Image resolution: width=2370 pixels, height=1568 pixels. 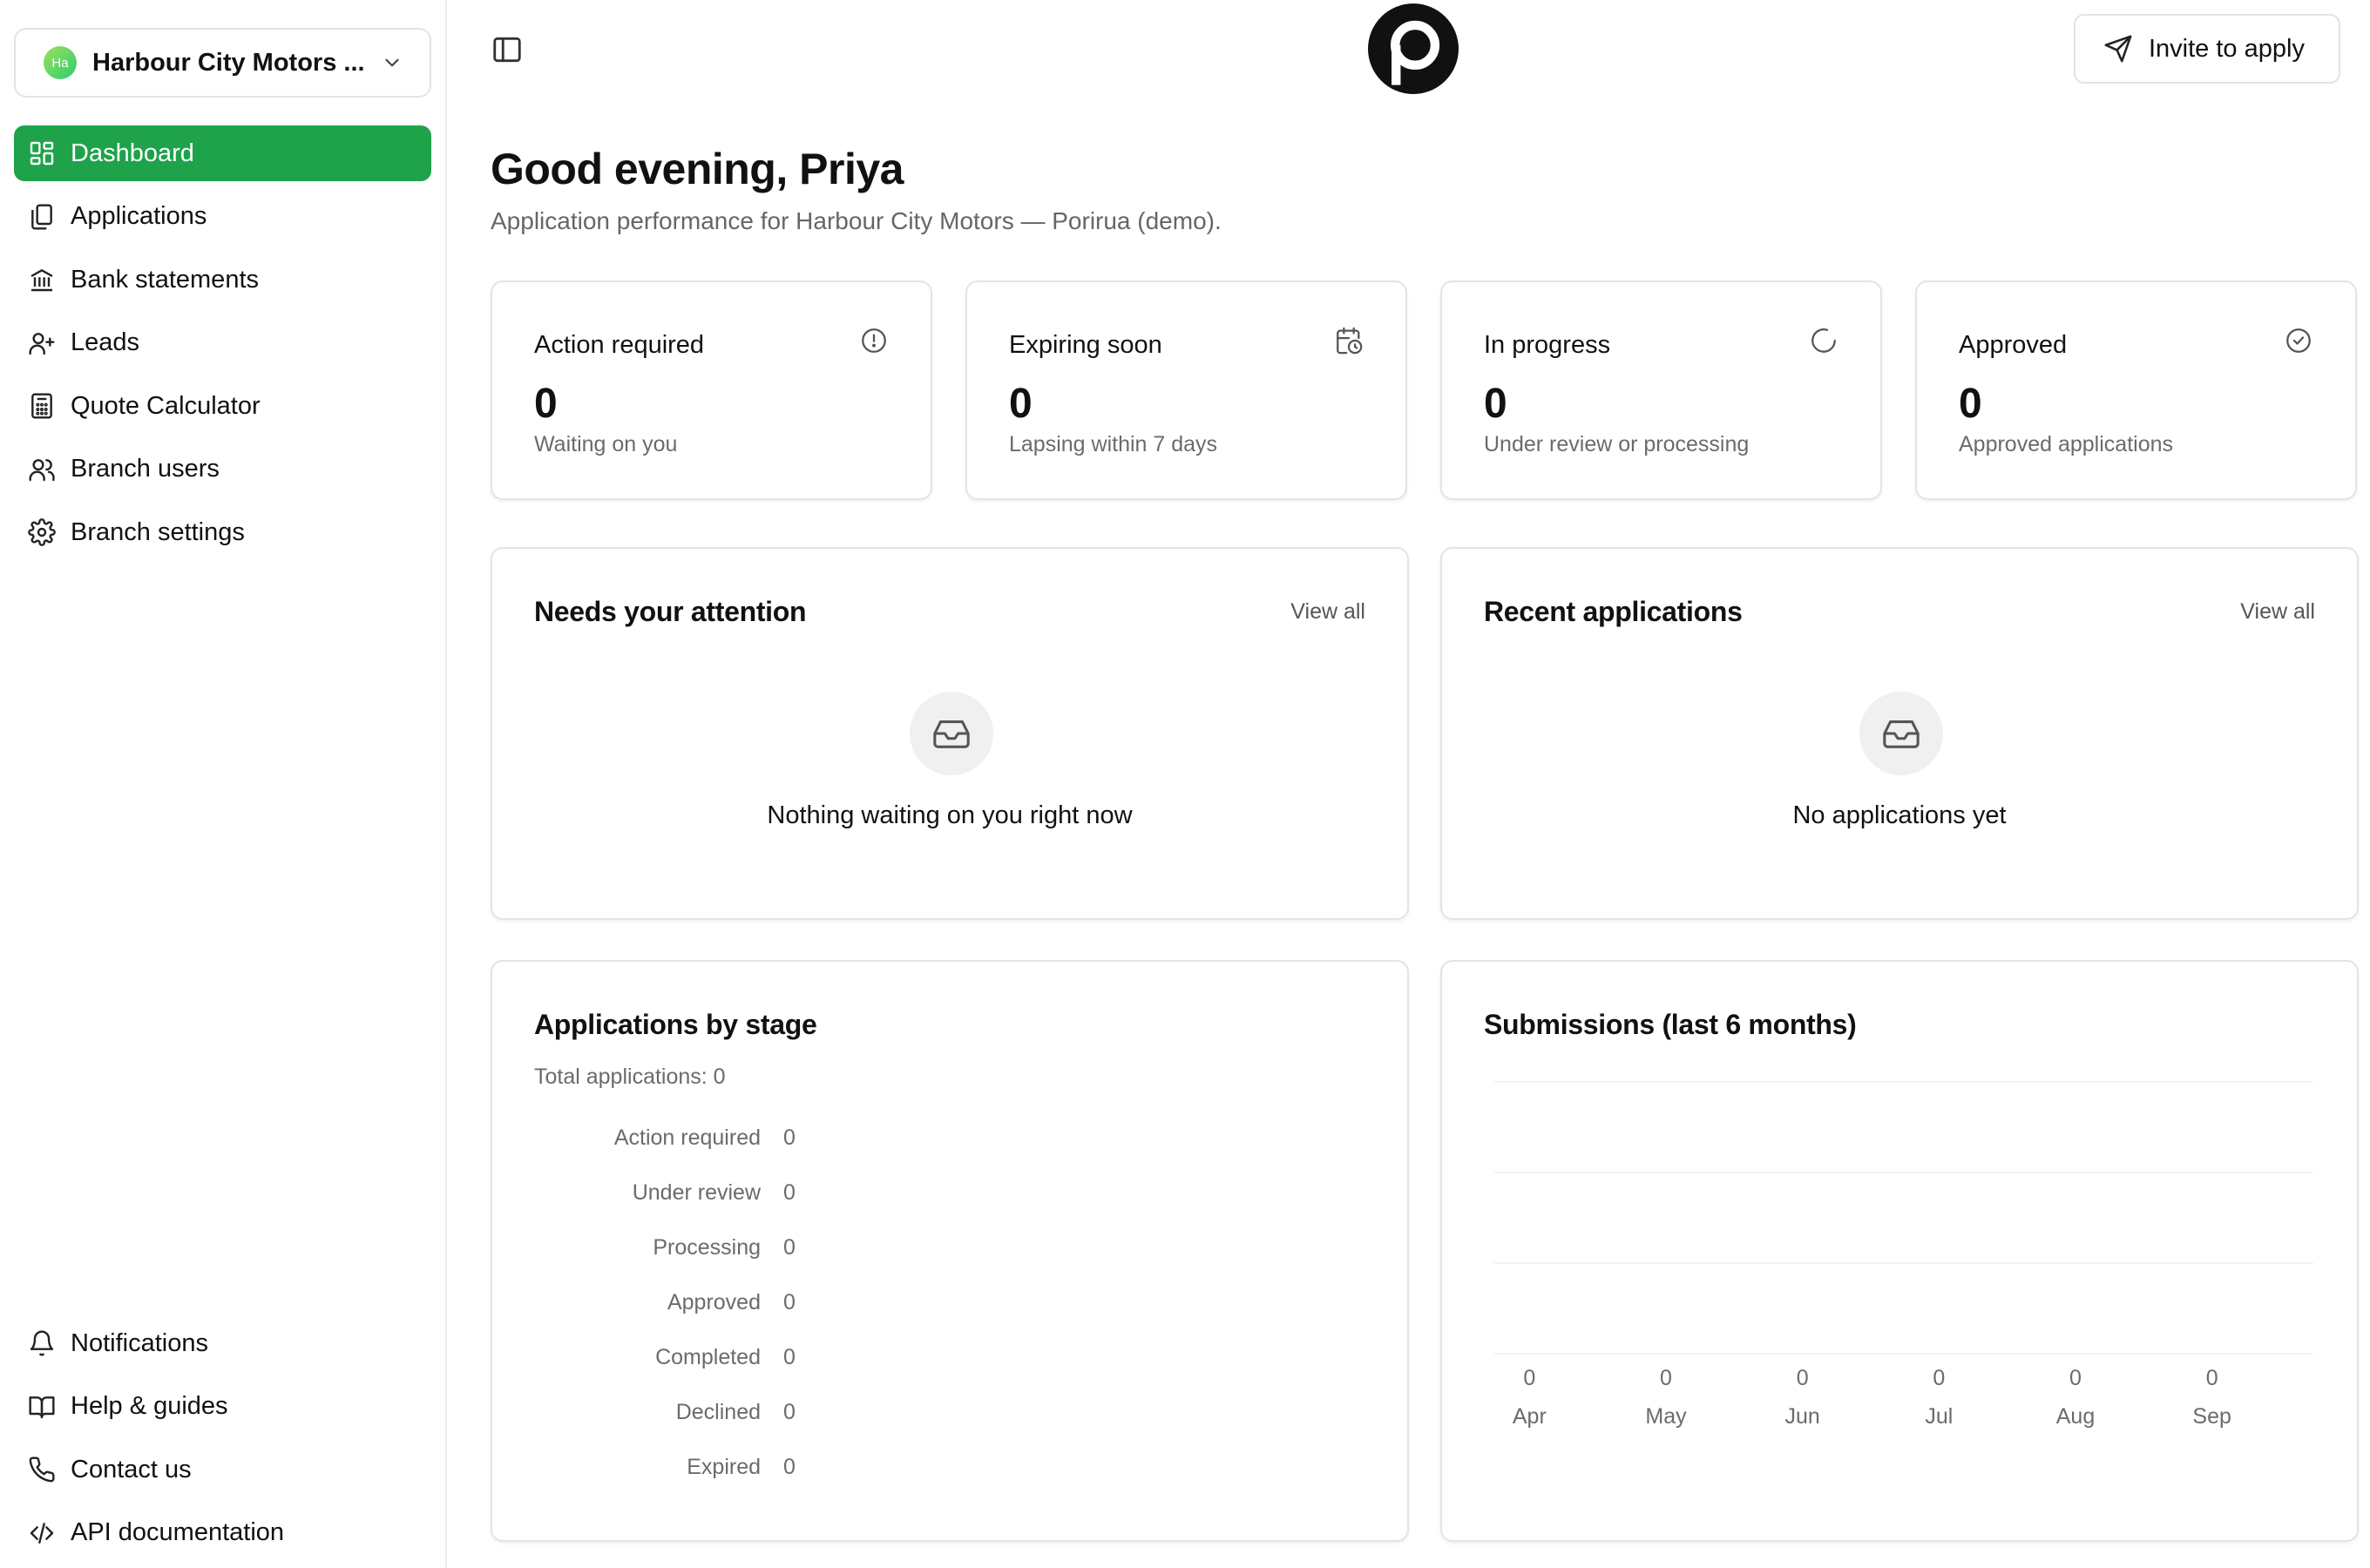 What do you see at coordinates (105, 342) in the screenshot?
I see `nav-label: Leads` at bounding box center [105, 342].